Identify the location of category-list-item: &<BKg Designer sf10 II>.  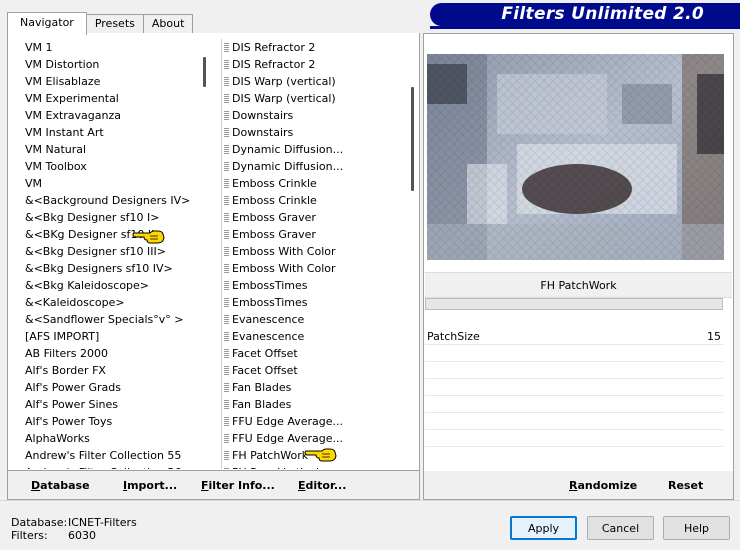
(111, 234).